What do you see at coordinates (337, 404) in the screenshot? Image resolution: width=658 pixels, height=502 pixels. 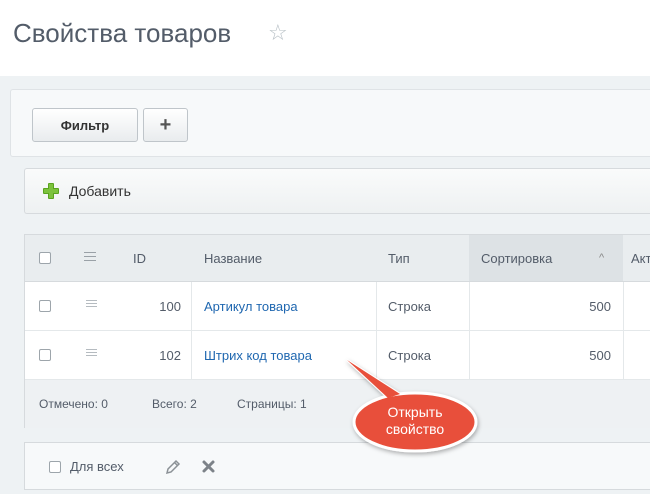 I see `grid-footer: Отмечено: 0 Всего: 2 Страницы: 1` at bounding box center [337, 404].